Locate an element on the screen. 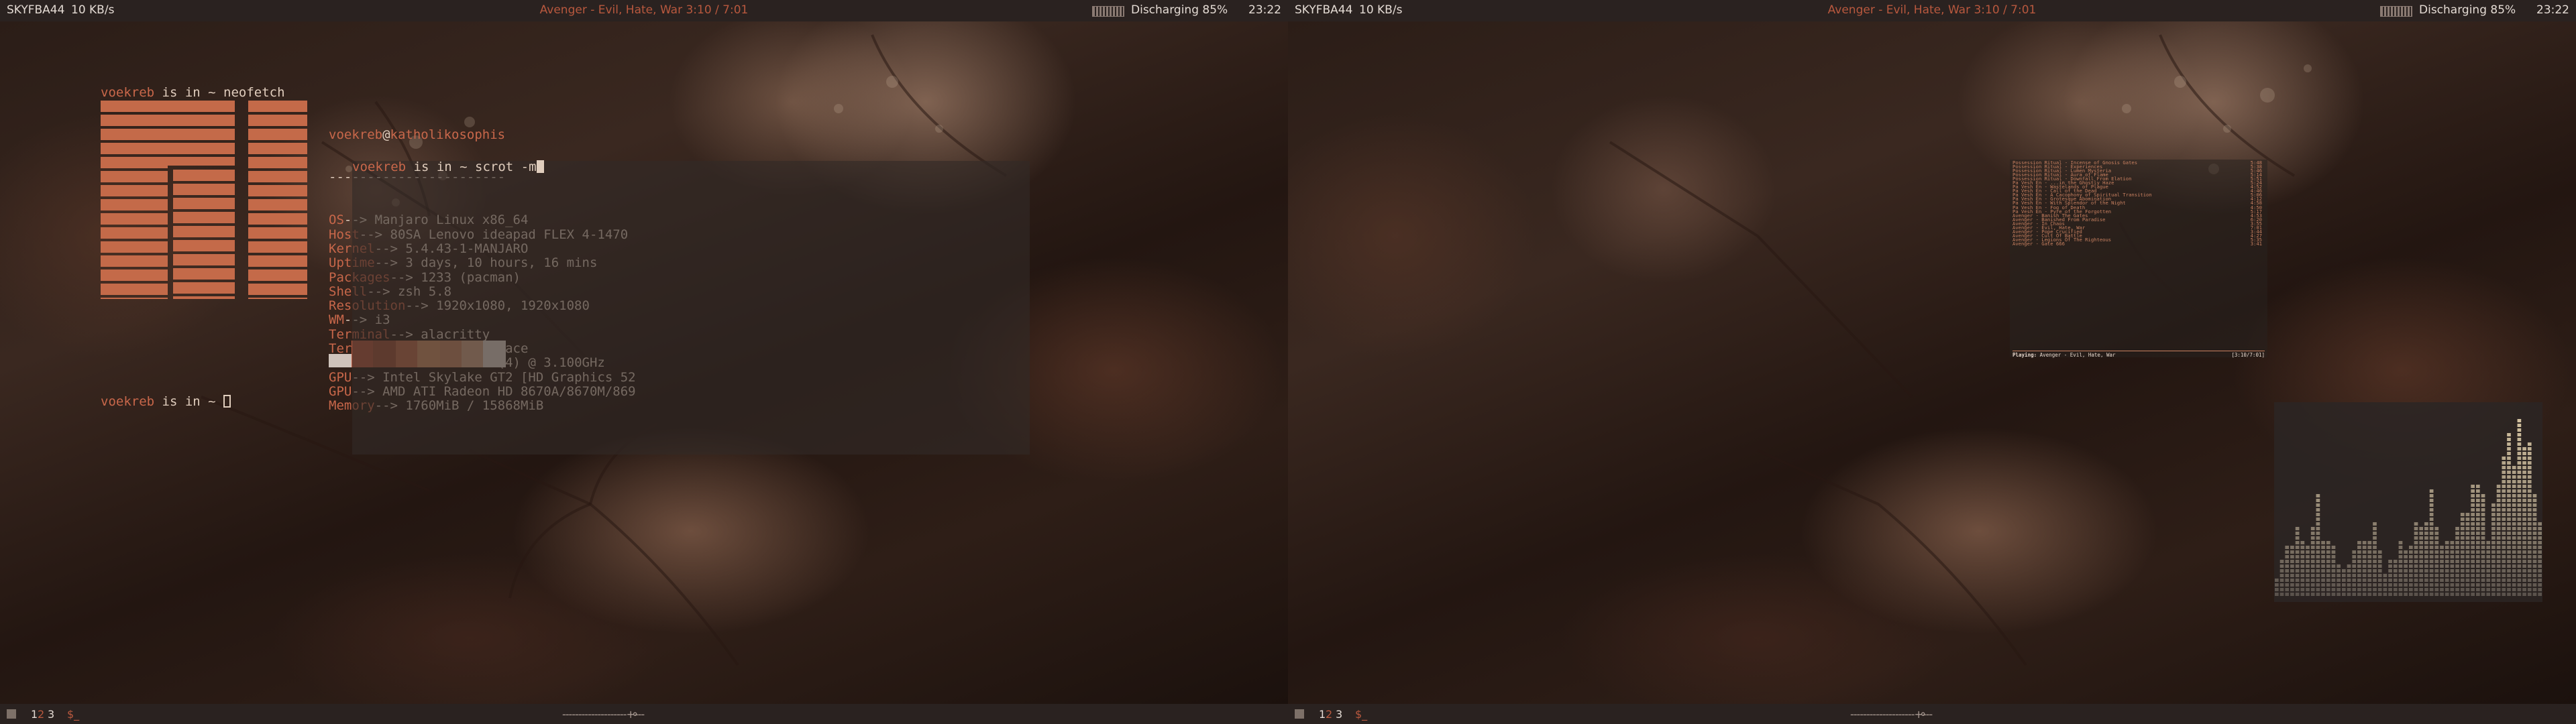  scrot-terminal-window is located at coordinates (691, 308).